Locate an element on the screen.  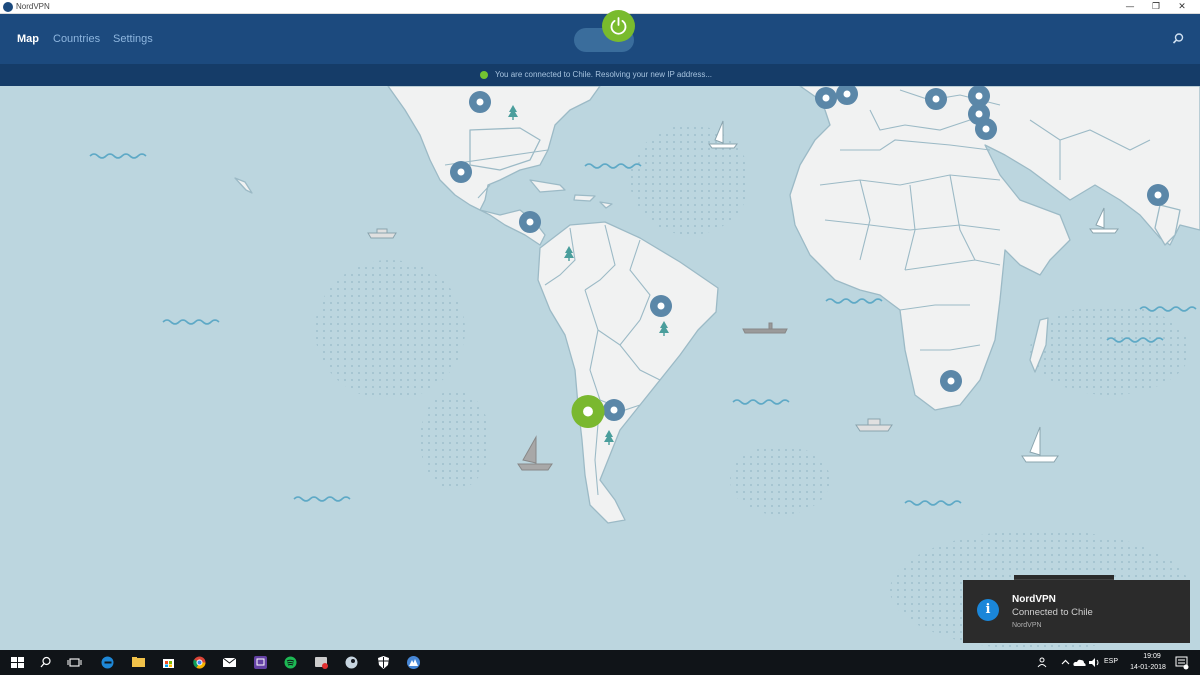
search-taskbar-icon is located at coordinates (45, 662).